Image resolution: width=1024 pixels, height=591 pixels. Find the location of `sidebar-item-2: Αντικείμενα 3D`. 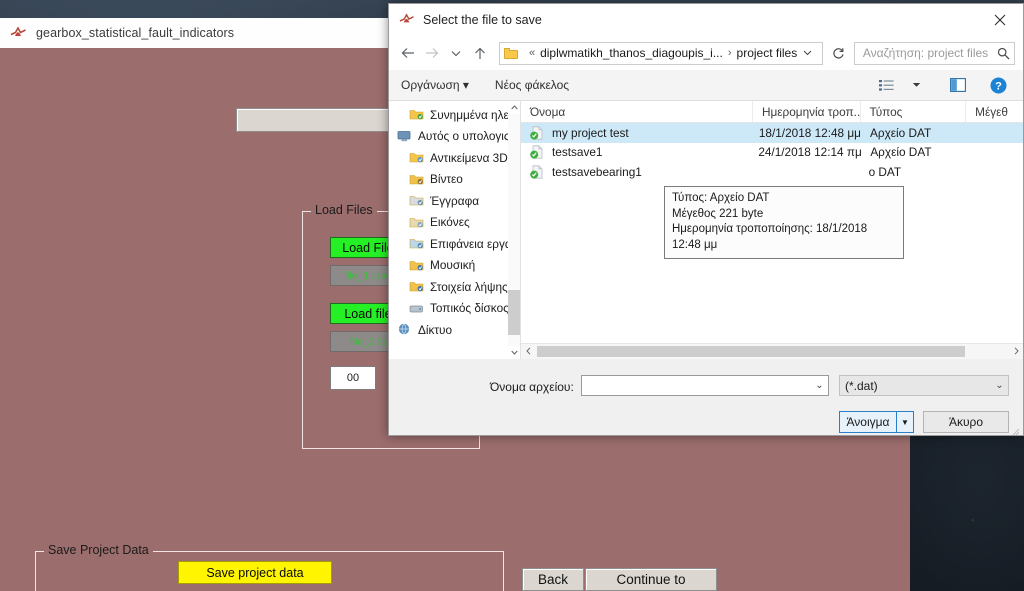

sidebar-item-2: Αντικείμενα 3D is located at coordinates (454, 158).